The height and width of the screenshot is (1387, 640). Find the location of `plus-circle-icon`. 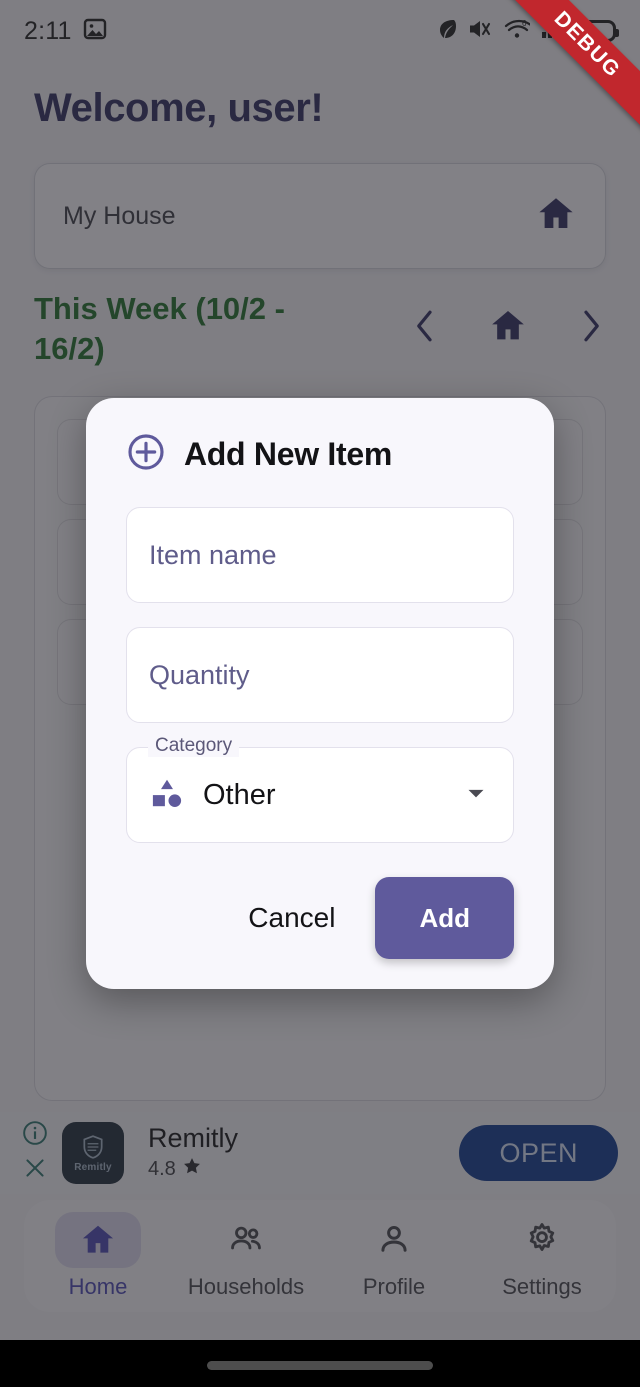

plus-circle-icon is located at coordinates (146, 454).